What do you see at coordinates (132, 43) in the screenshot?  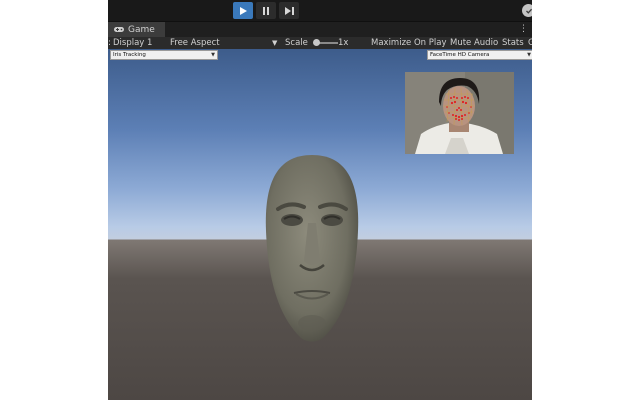 I see `display-dropdown: Display 1` at bounding box center [132, 43].